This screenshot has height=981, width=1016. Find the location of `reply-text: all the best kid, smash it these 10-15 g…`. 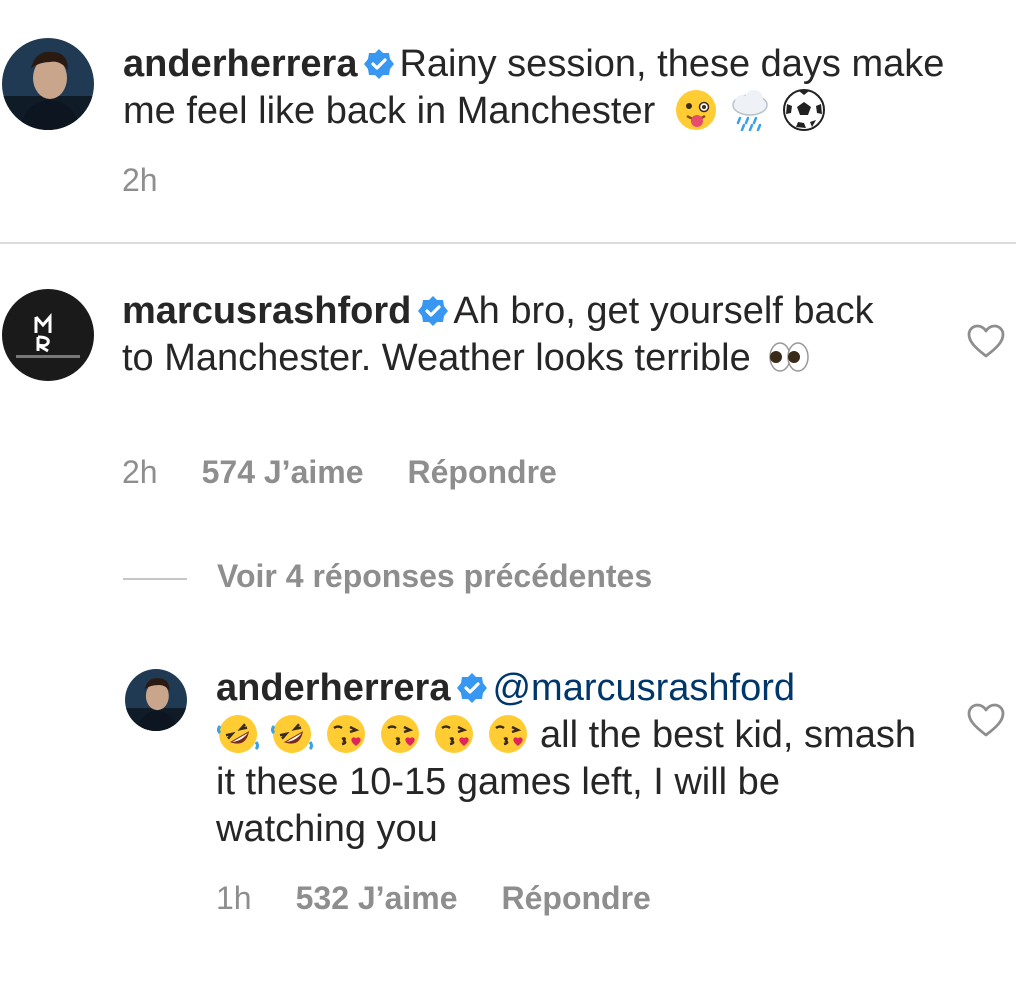

reply-text: all the best kid, smash it these 10-15 g… is located at coordinates (566, 782).